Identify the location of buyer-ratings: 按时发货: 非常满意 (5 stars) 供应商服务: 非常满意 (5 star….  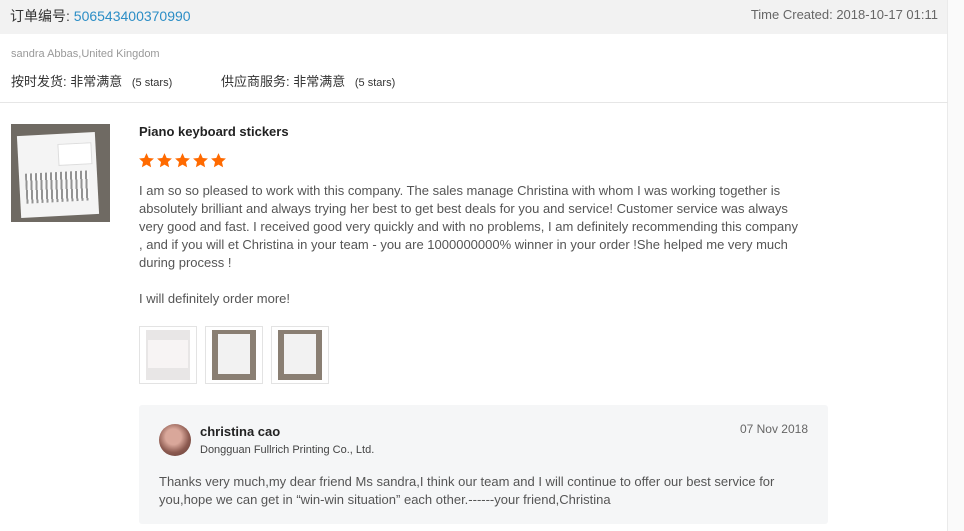
(203, 80).